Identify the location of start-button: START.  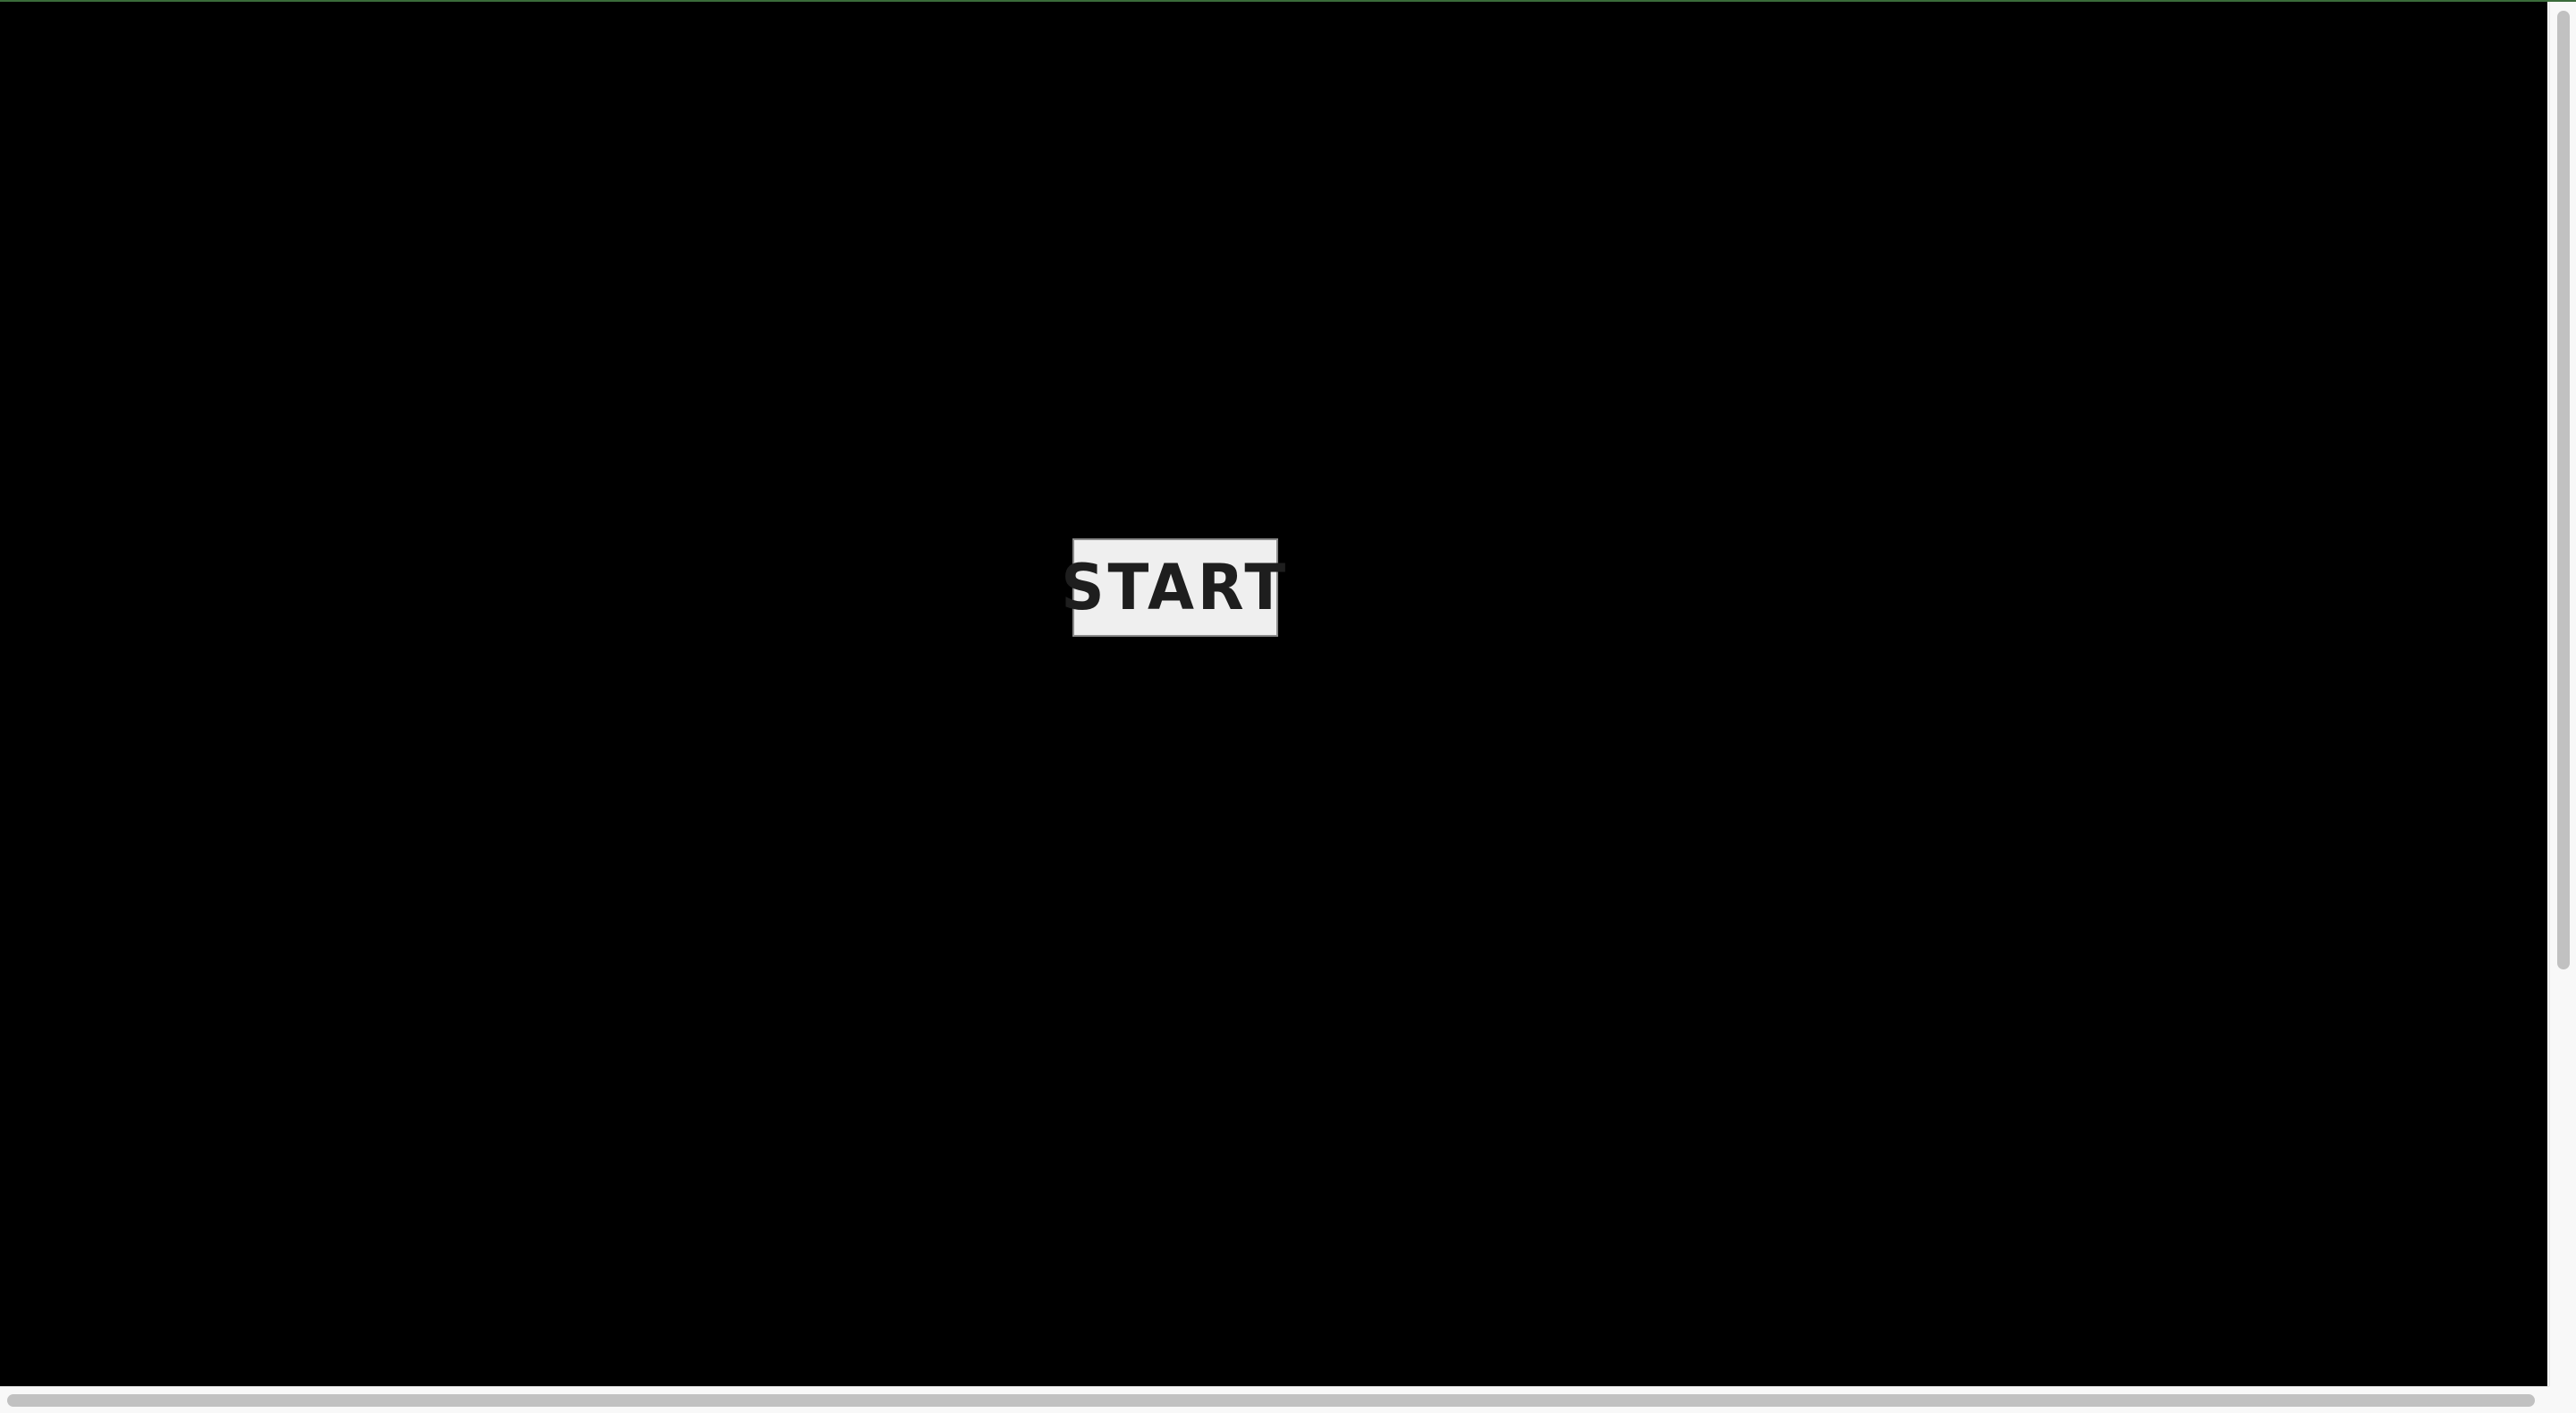
(1174, 587).